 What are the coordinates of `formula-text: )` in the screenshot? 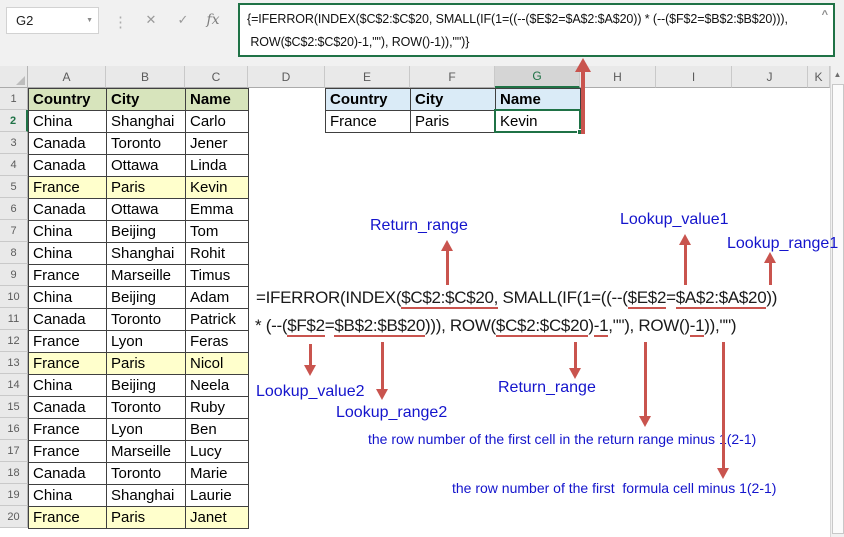 It's located at (591, 325).